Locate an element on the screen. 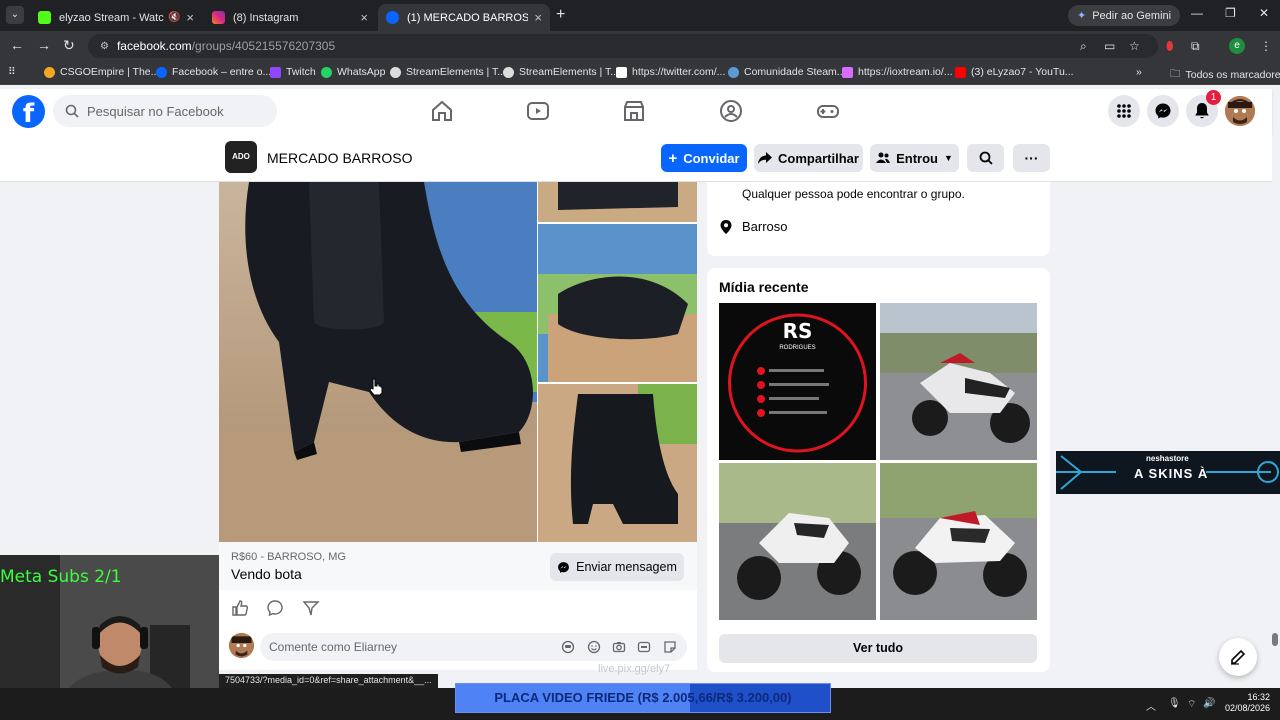  boot-photo-image is located at coordinates (617, 303).